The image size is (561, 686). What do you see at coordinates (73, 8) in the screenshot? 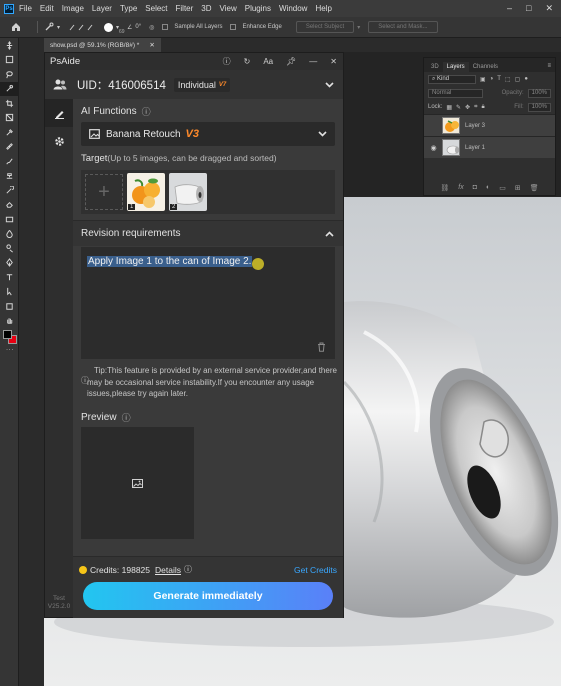
I see `menu-image: Image` at bounding box center [73, 8].